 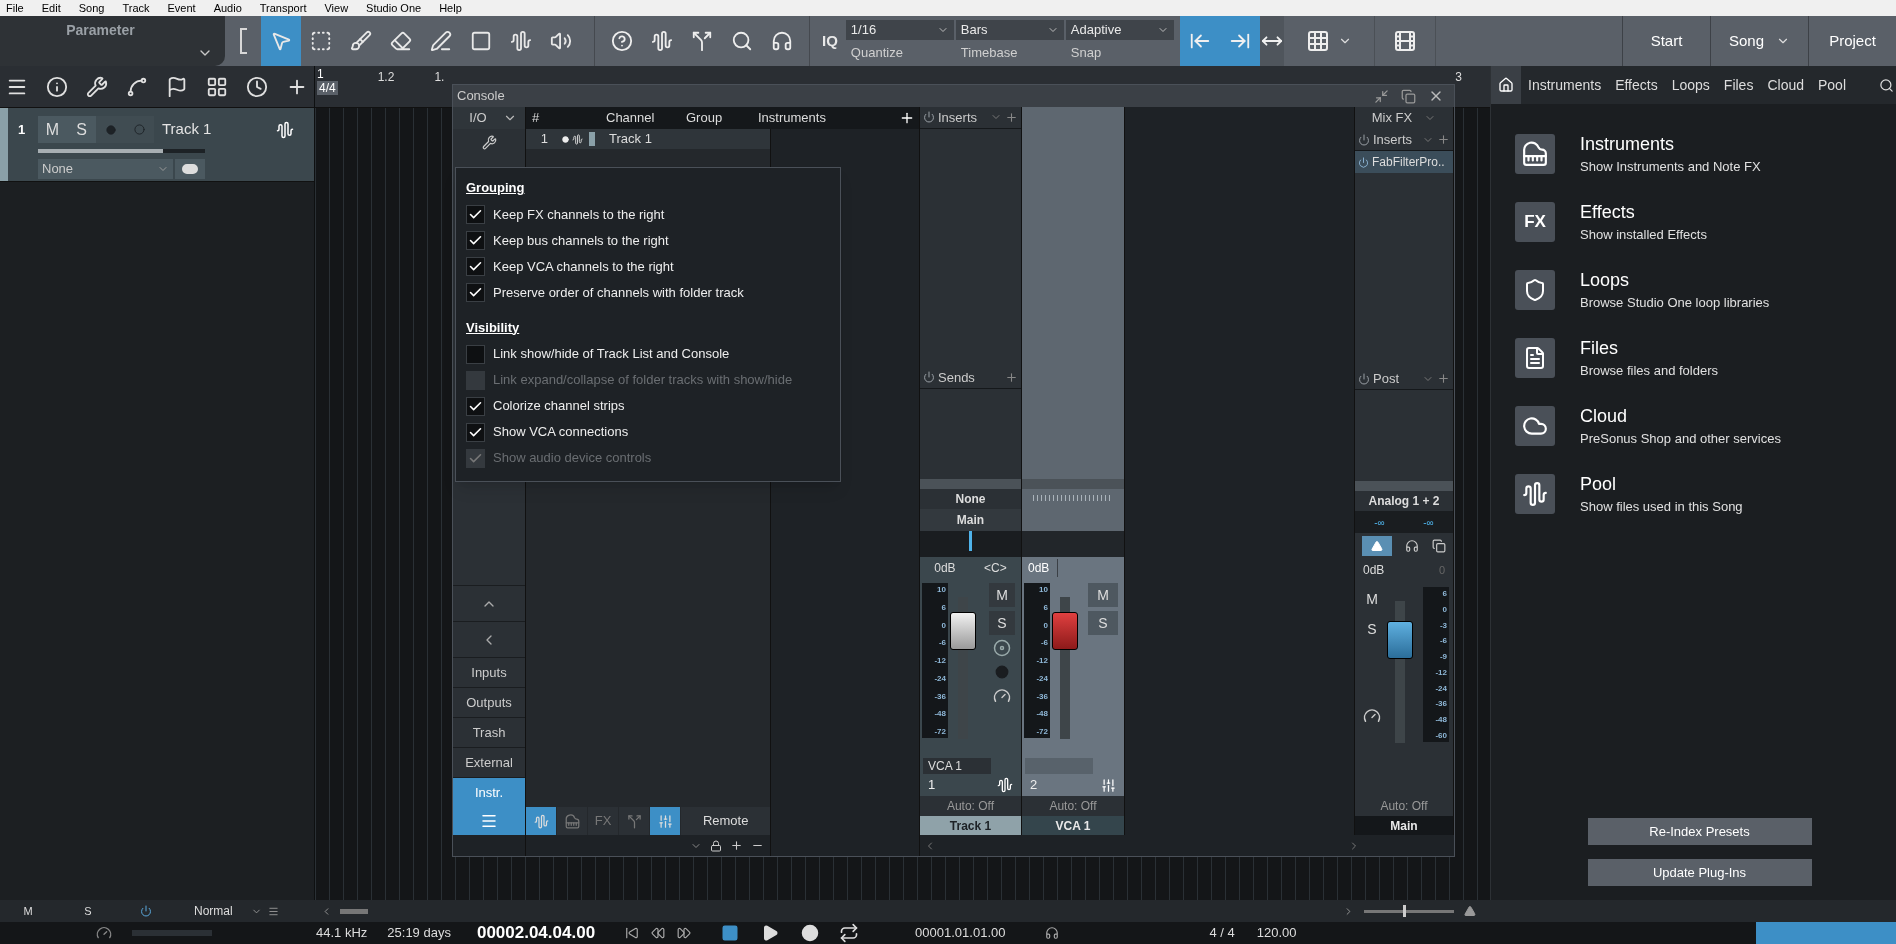 What do you see at coordinates (1680, 416) in the screenshot?
I see `item-title: Cloud` at bounding box center [1680, 416].